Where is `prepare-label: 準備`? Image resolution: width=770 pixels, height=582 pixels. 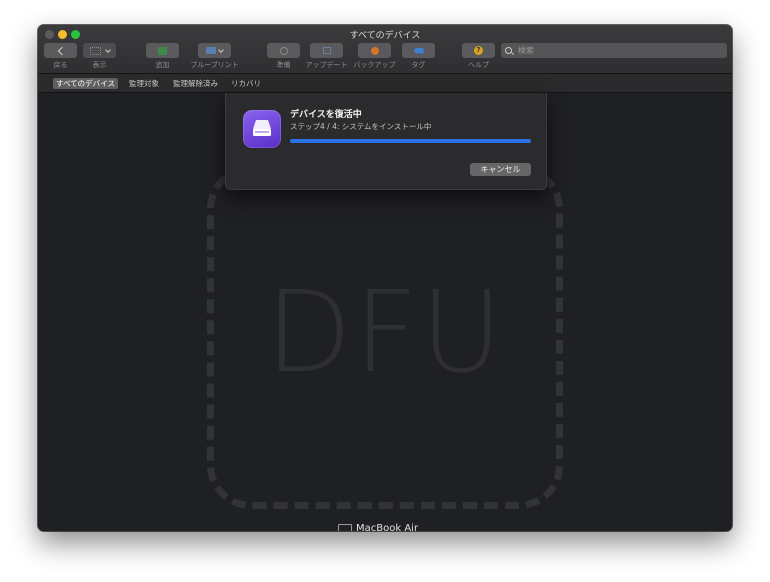 prepare-label: 準備 is located at coordinates (283, 65).